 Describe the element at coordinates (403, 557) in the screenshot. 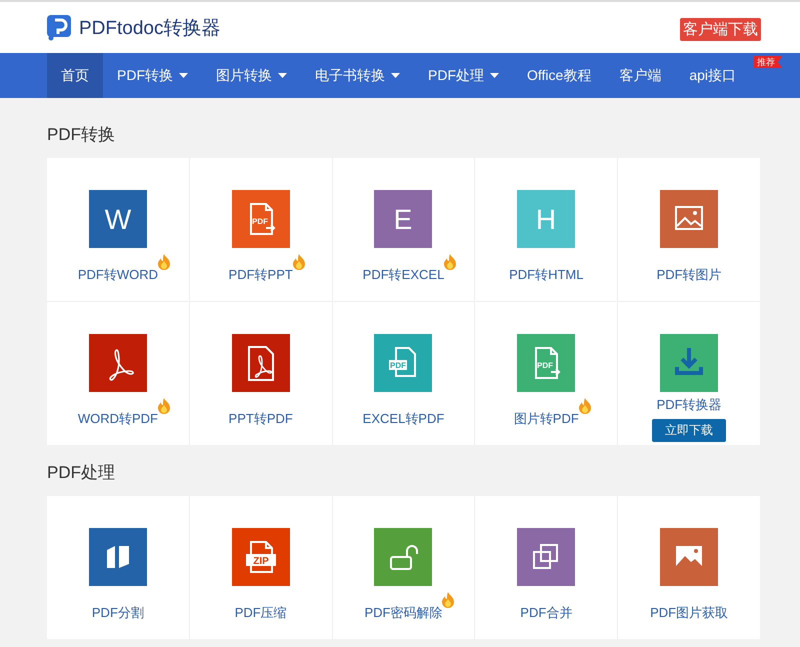

I see `unlock-icon` at that location.